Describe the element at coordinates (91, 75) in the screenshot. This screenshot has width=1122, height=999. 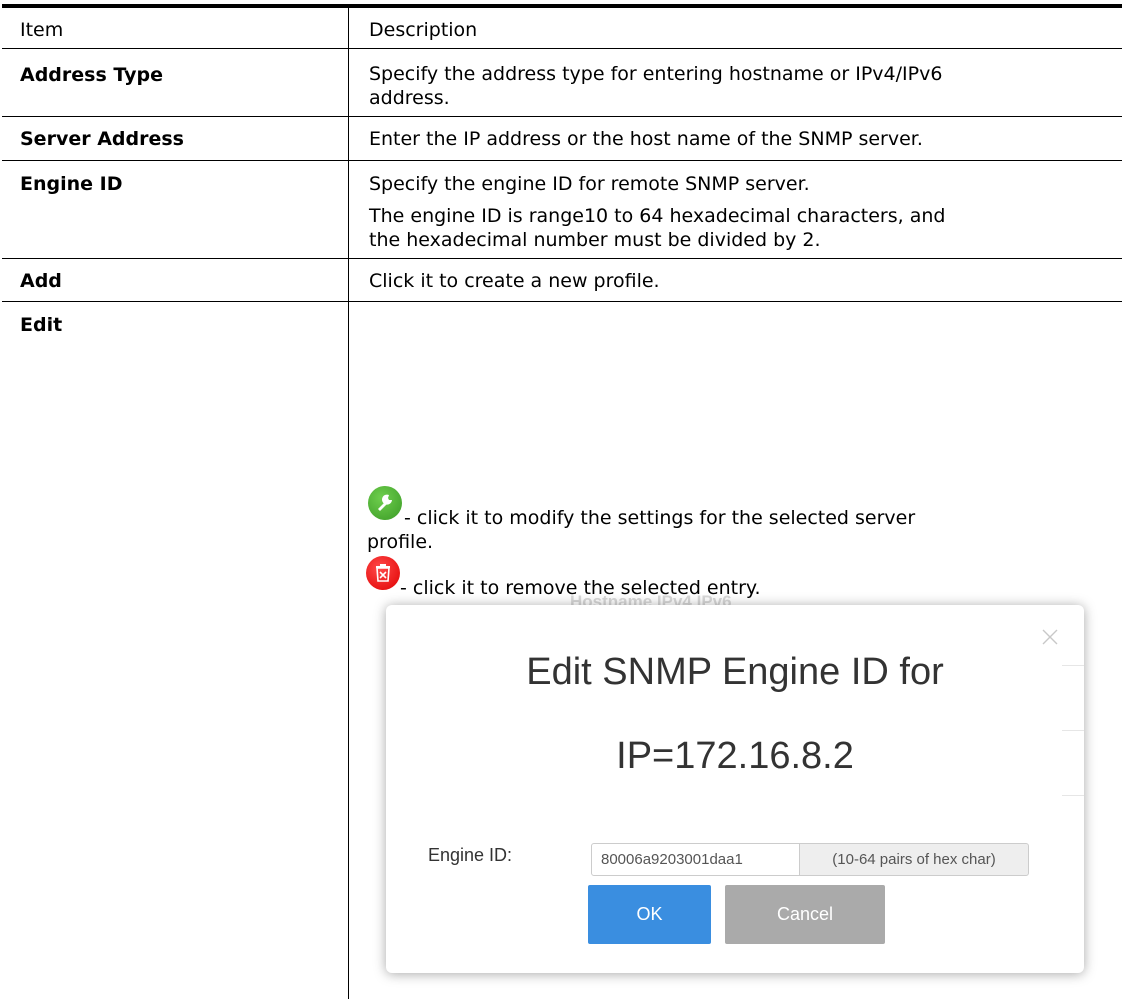
I see `row-item-address-type: Address Type` at that location.